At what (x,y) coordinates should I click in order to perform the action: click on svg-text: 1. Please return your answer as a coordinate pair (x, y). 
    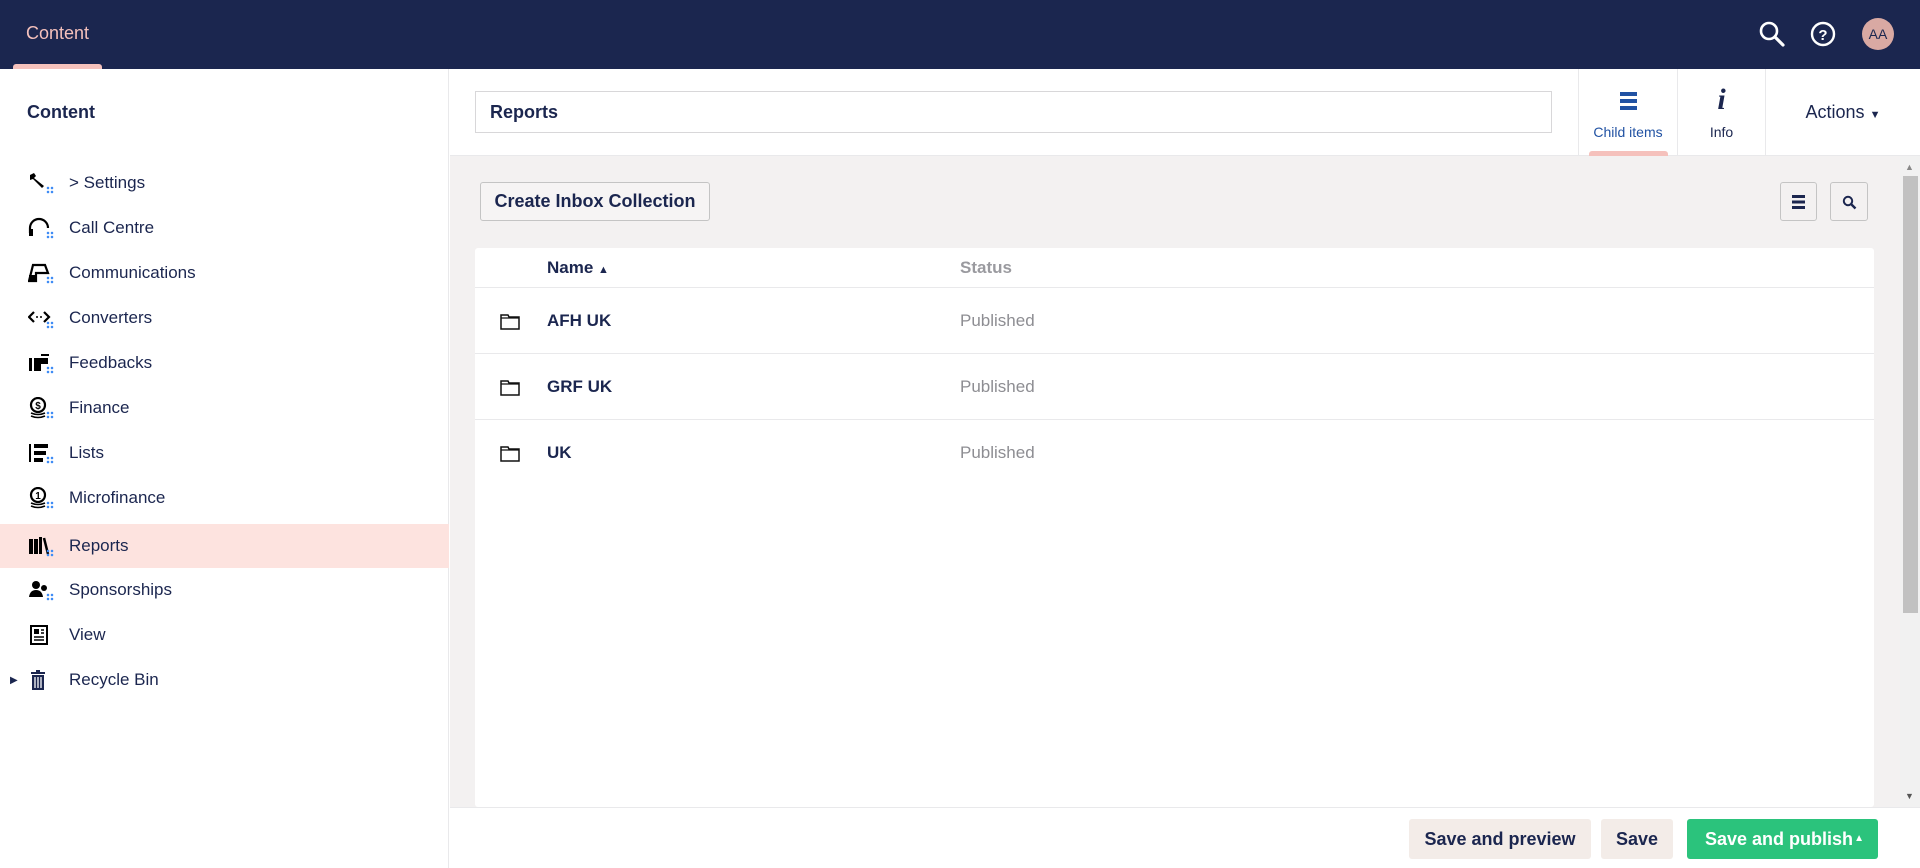
    Looking at the image, I should click on (38, 496).